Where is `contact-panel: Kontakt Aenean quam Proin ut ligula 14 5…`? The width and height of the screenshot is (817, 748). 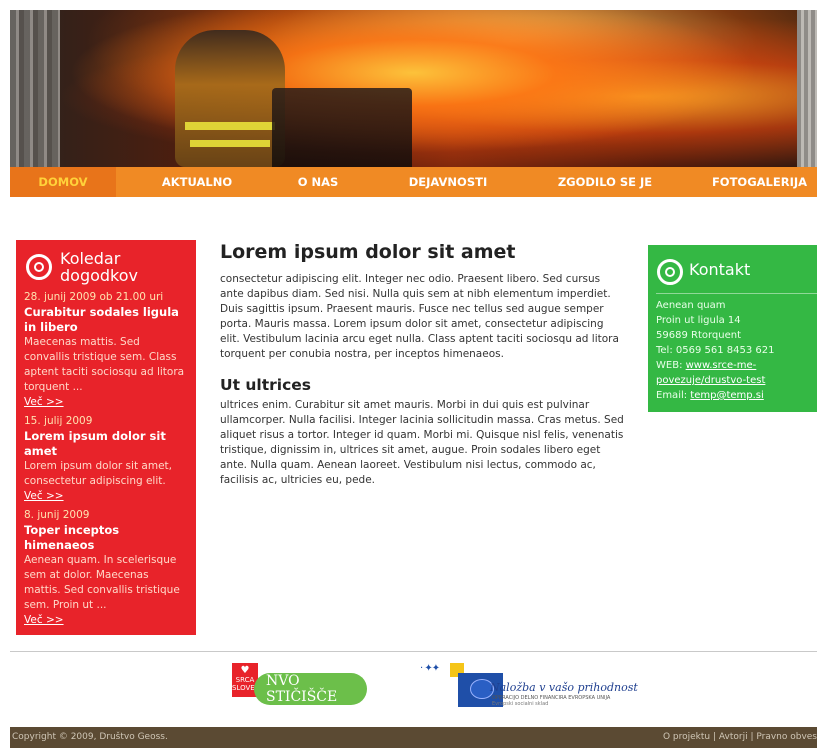 contact-panel: Kontakt Aenean quam Proin ut ligula 14 5… is located at coordinates (732, 328).